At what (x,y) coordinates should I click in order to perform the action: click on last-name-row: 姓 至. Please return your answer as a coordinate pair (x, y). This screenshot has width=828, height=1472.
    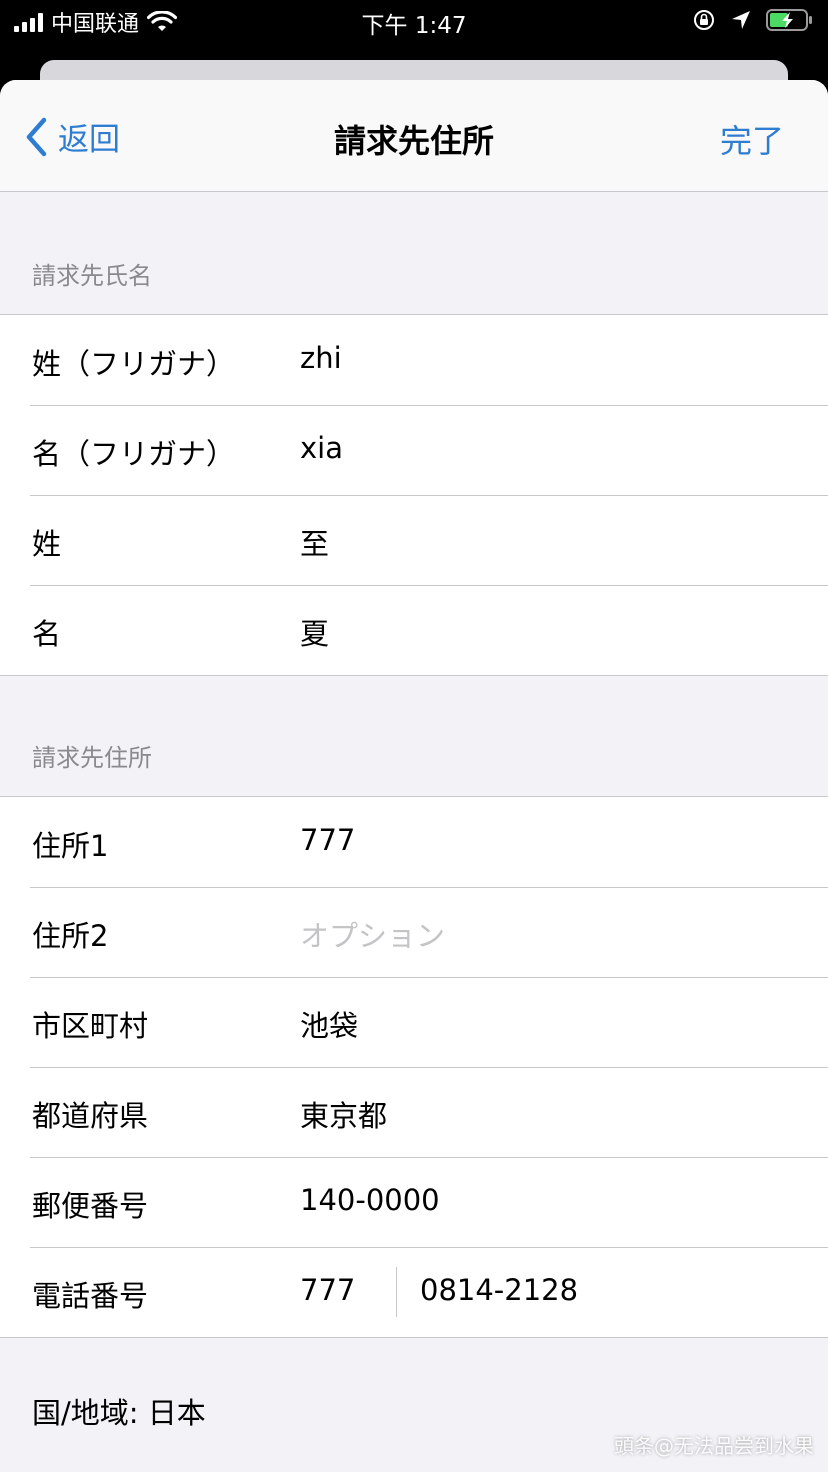
    Looking at the image, I should click on (414, 540).